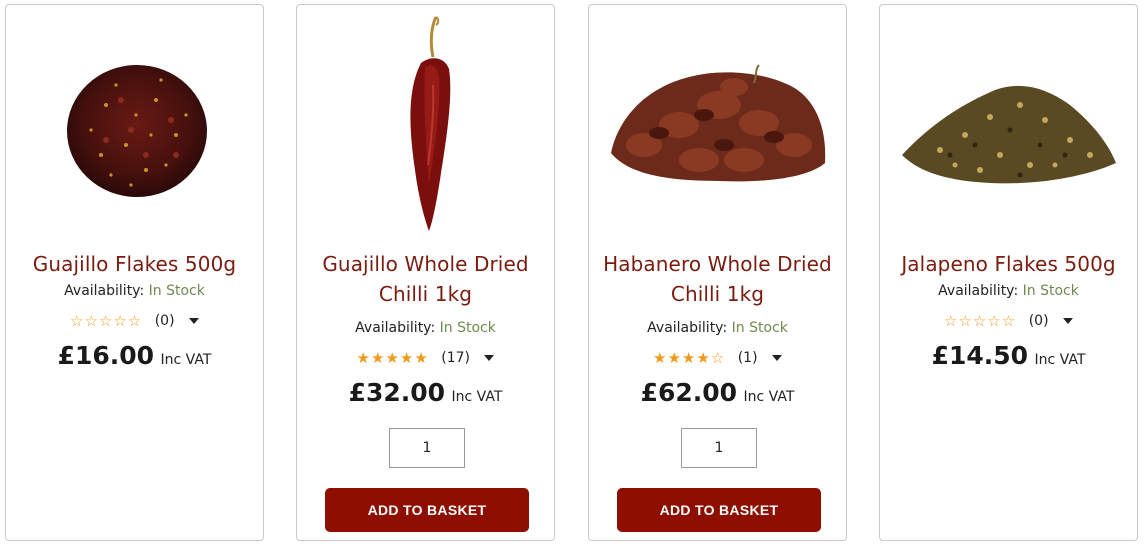 This screenshot has height=548, width=1145. I want to click on star-rating: ★★★★★, so click(393, 358).